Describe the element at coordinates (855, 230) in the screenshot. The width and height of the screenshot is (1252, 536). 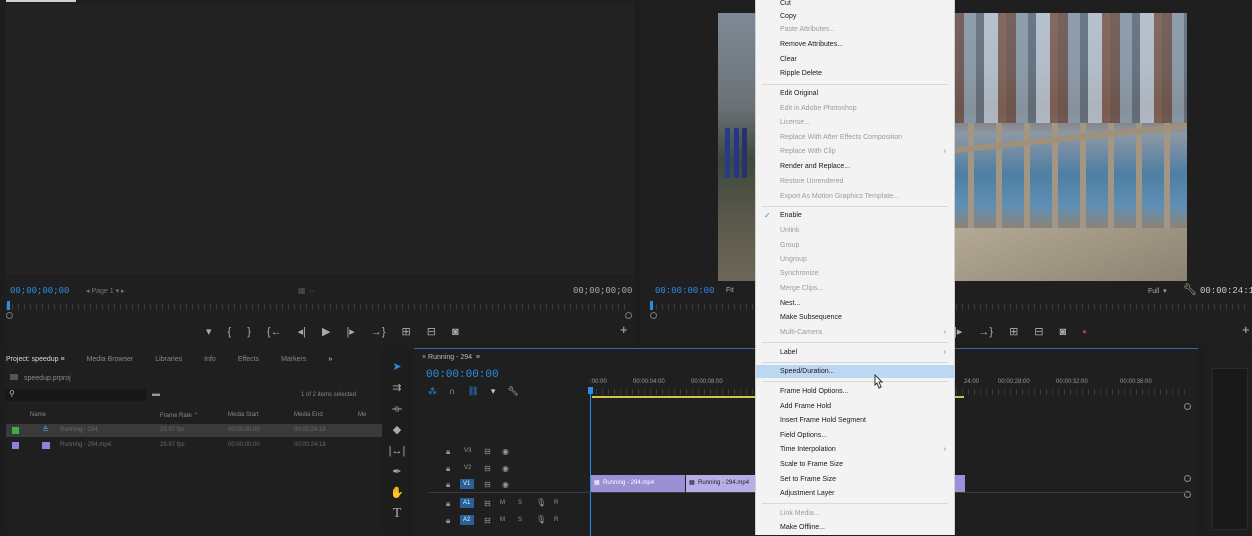
I see `menu-item-unlink: Unlink` at that location.